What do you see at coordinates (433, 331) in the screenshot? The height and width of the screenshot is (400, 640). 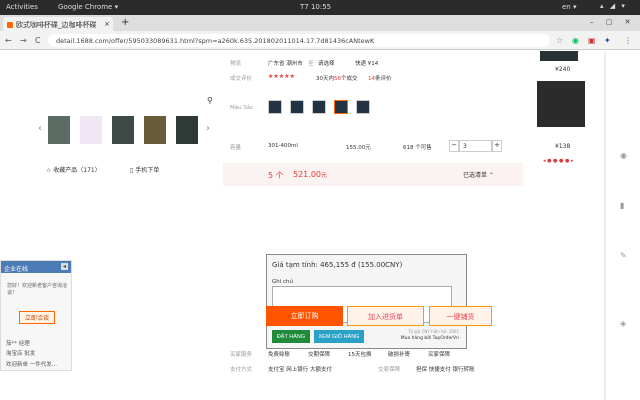 I see `rate-note: Tỷ giá CNY hiện tại: 3001` at bounding box center [433, 331].